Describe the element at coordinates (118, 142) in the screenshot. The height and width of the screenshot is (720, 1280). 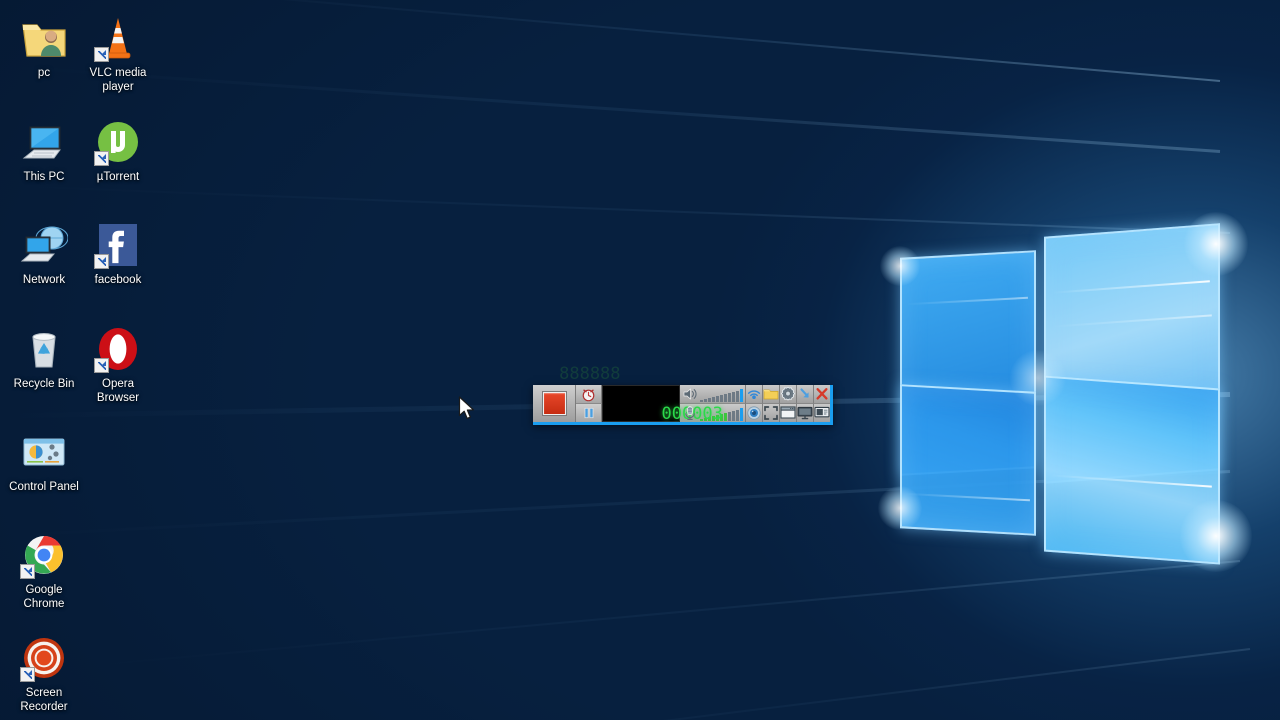
I see `utorrent-icon` at that location.